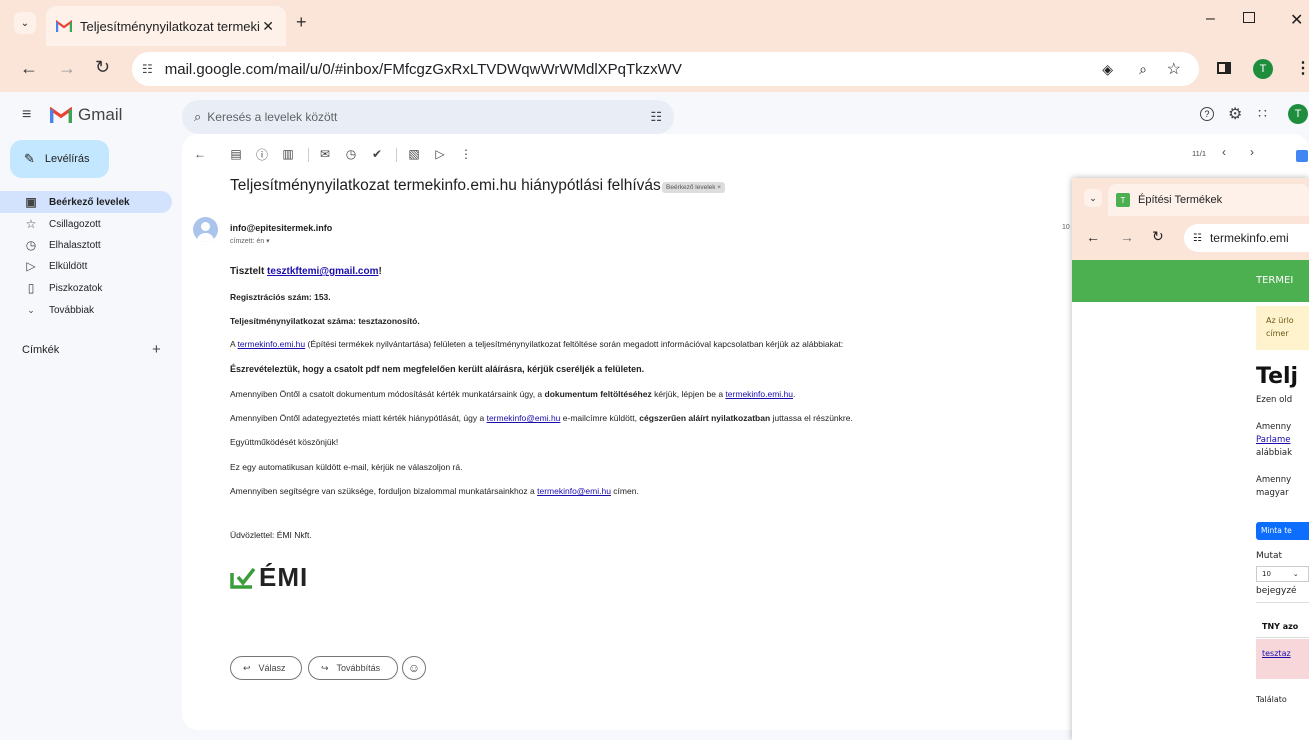 The width and height of the screenshot is (1309, 740). What do you see at coordinates (414, 154) in the screenshot?
I see `move-to-icon: ▧` at bounding box center [414, 154].